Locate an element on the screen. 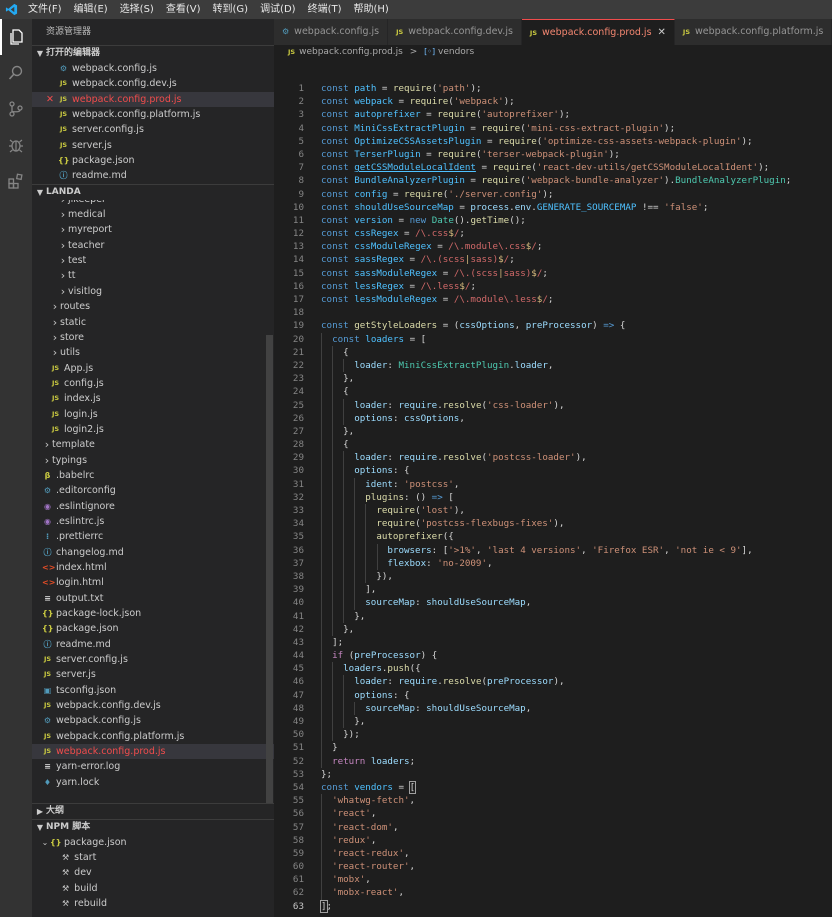  menu-item: 终端(T) is located at coordinates (325, 9).